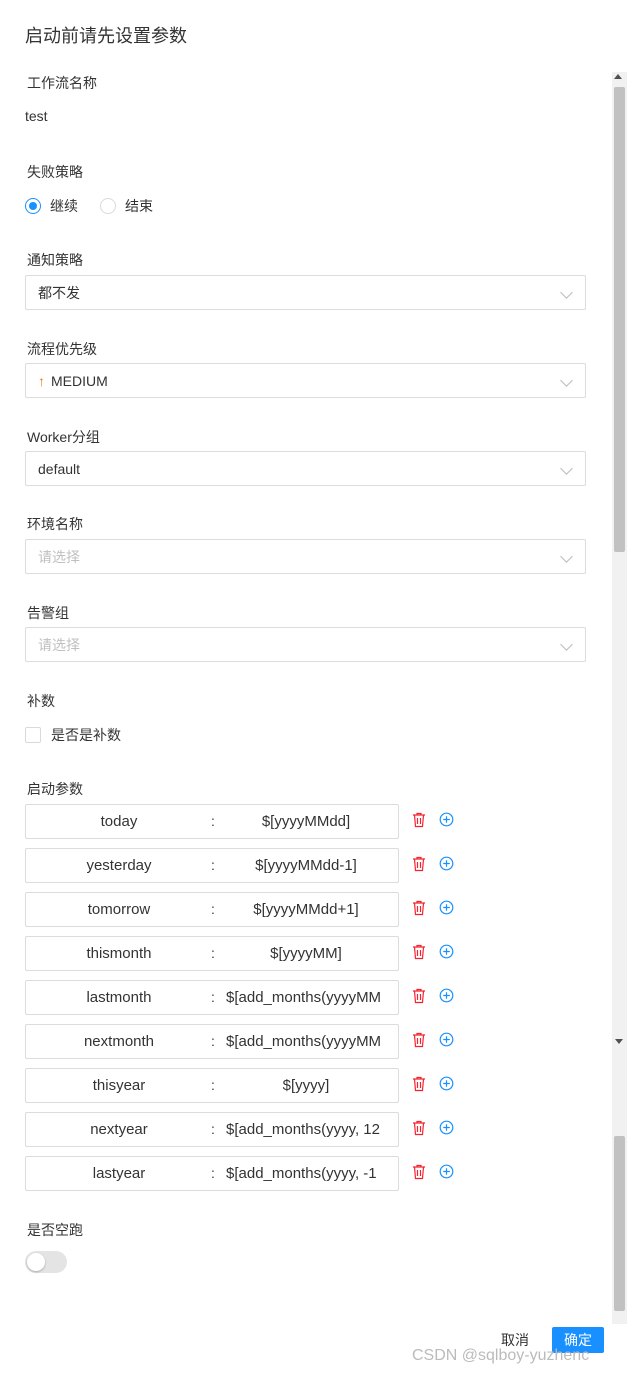 The height and width of the screenshot is (1378, 629). What do you see at coordinates (306, 909) in the screenshot?
I see `param-value-input: $[yyyyMMdd+1]` at bounding box center [306, 909].